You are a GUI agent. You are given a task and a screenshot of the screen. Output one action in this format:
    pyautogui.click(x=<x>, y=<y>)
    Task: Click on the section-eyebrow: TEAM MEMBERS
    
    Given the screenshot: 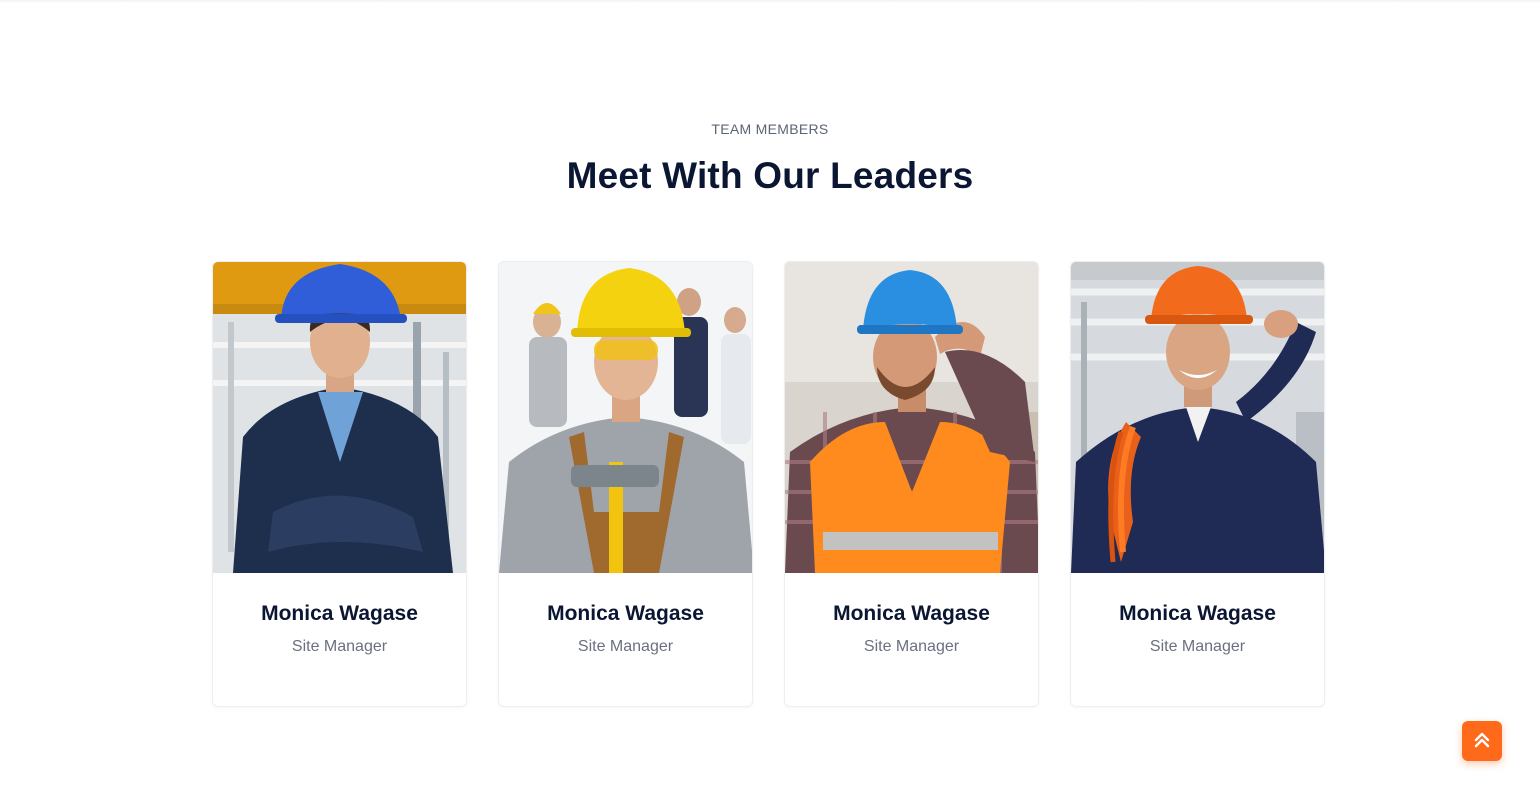 What is the action you would take?
    pyautogui.click(x=770, y=129)
    